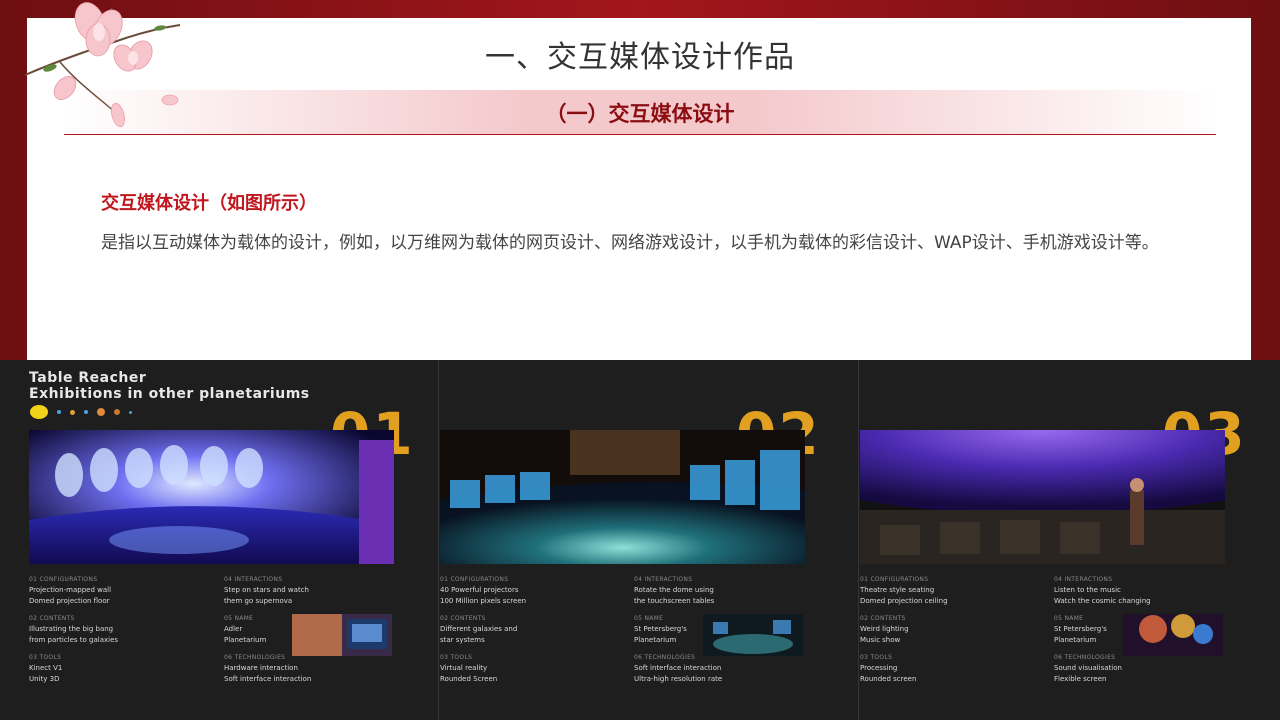 Image resolution: width=1280 pixels, height=720 pixels. What do you see at coordinates (1088, 668) in the screenshot?
I see `info-line: Sound visualisation` at bounding box center [1088, 668].